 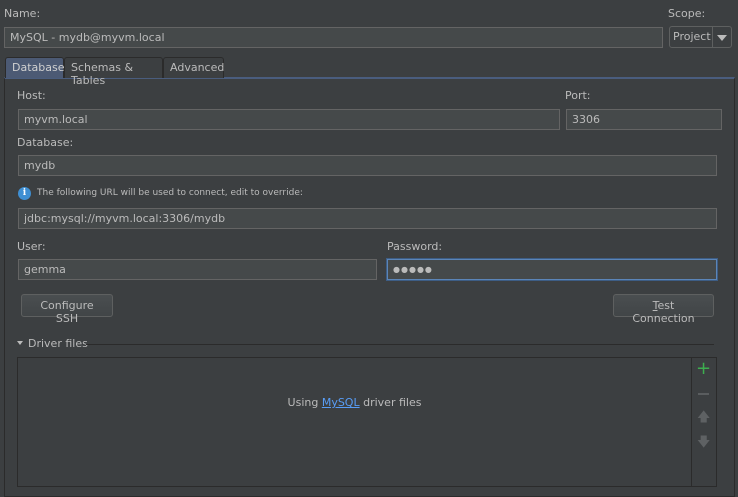 I want to click on tab-advanced: Advanced, so click(x=193, y=67).